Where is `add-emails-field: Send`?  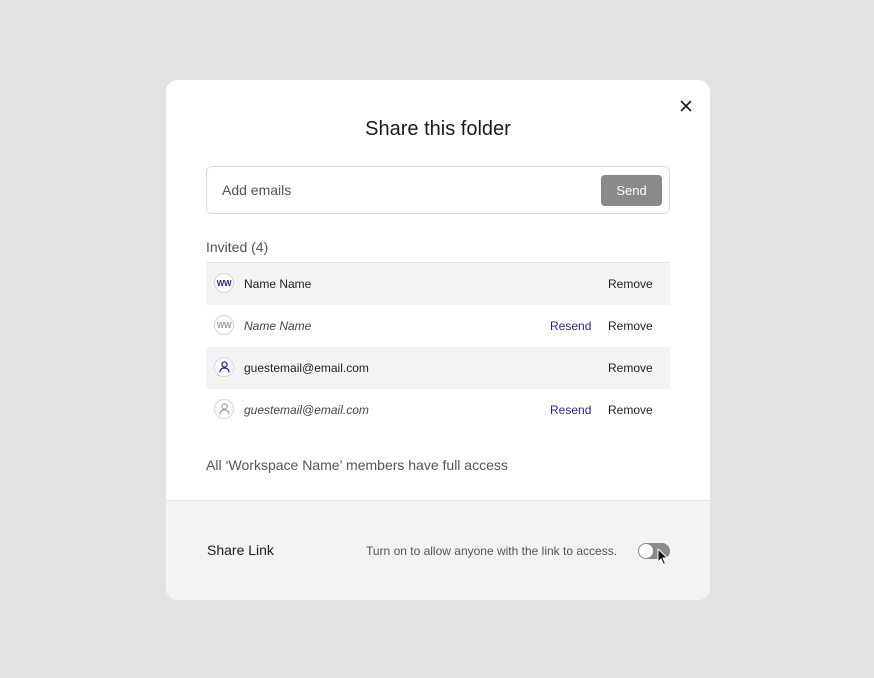 add-emails-field: Send is located at coordinates (438, 190).